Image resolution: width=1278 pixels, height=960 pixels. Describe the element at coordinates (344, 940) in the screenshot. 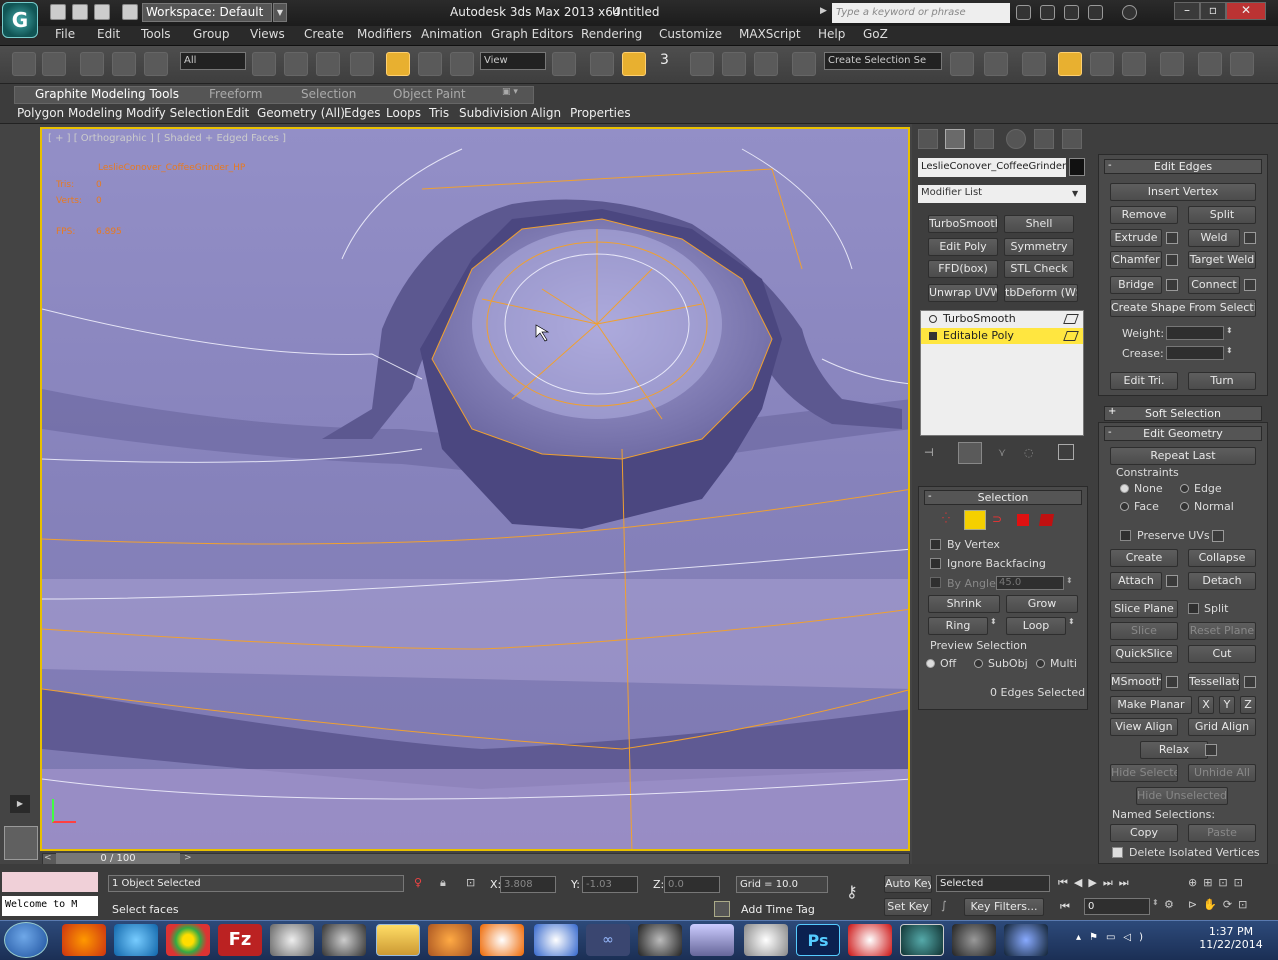

I see `alienware-icon` at that location.